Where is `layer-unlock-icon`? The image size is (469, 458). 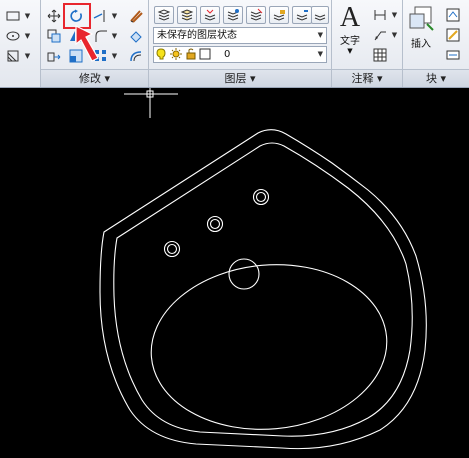
layer-unlock-icon is located at coordinates (302, 15).